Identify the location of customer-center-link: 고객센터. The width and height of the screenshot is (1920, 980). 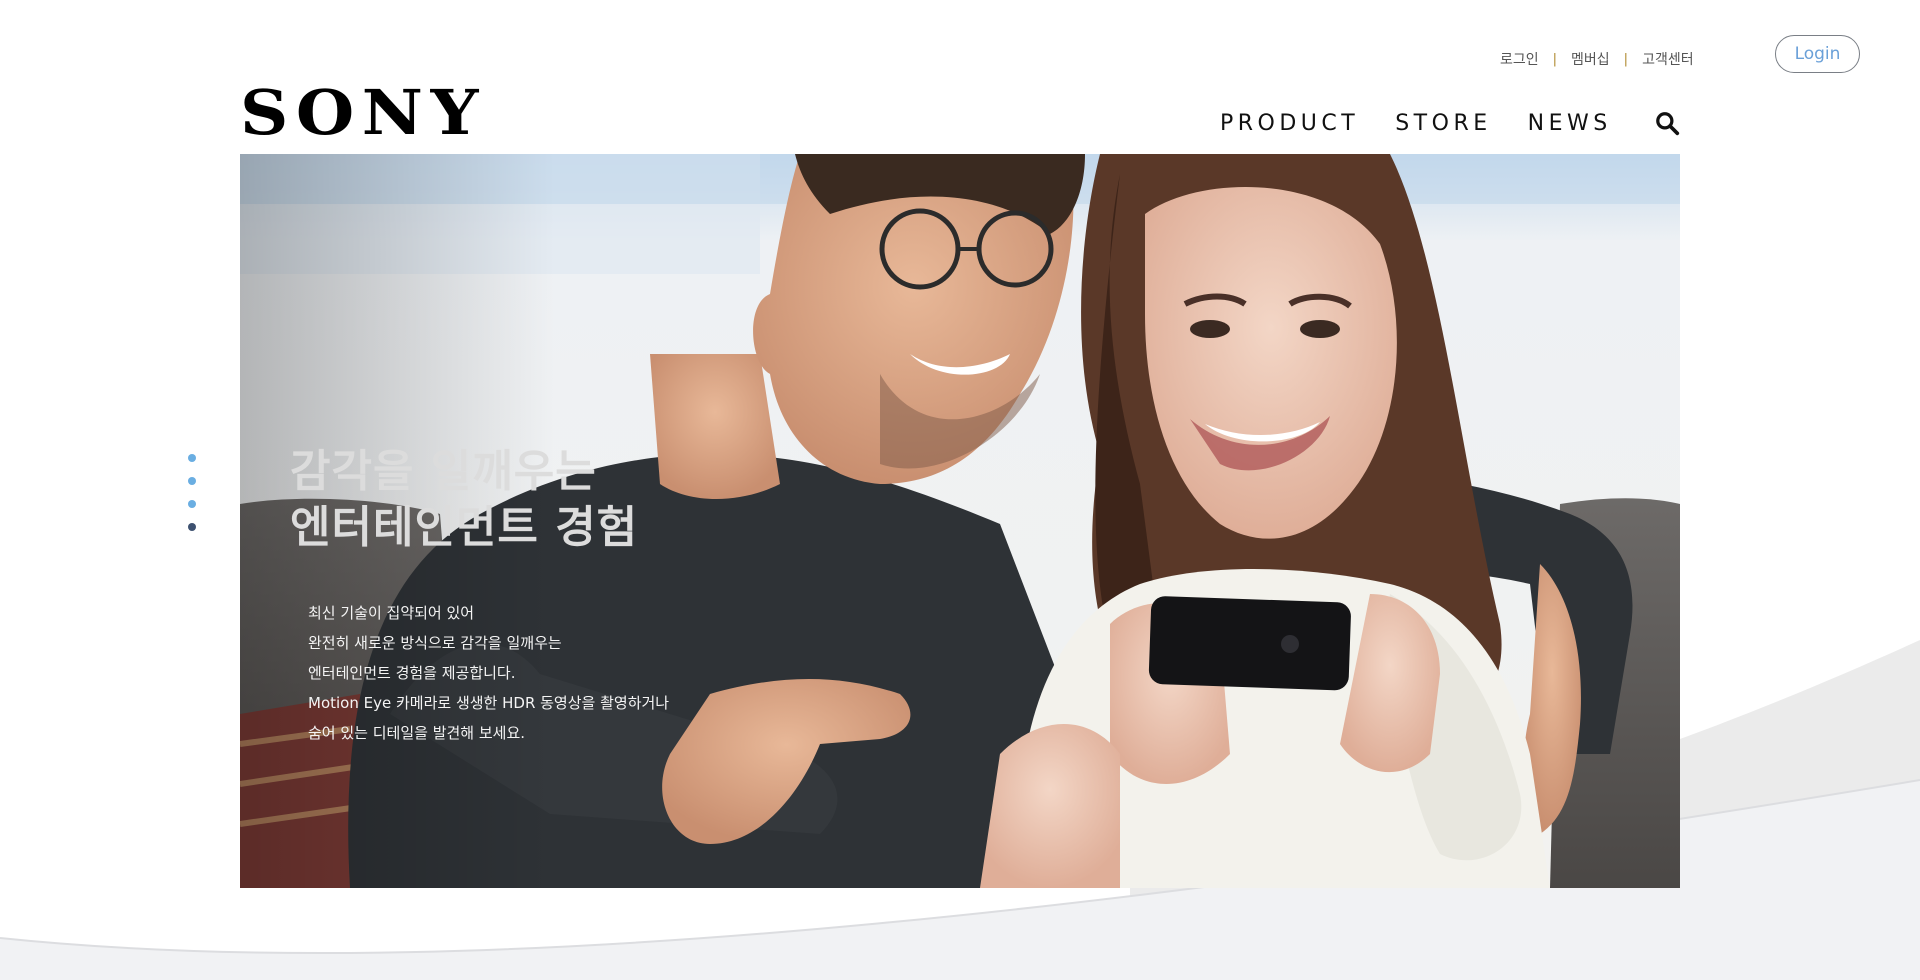
(1668, 59).